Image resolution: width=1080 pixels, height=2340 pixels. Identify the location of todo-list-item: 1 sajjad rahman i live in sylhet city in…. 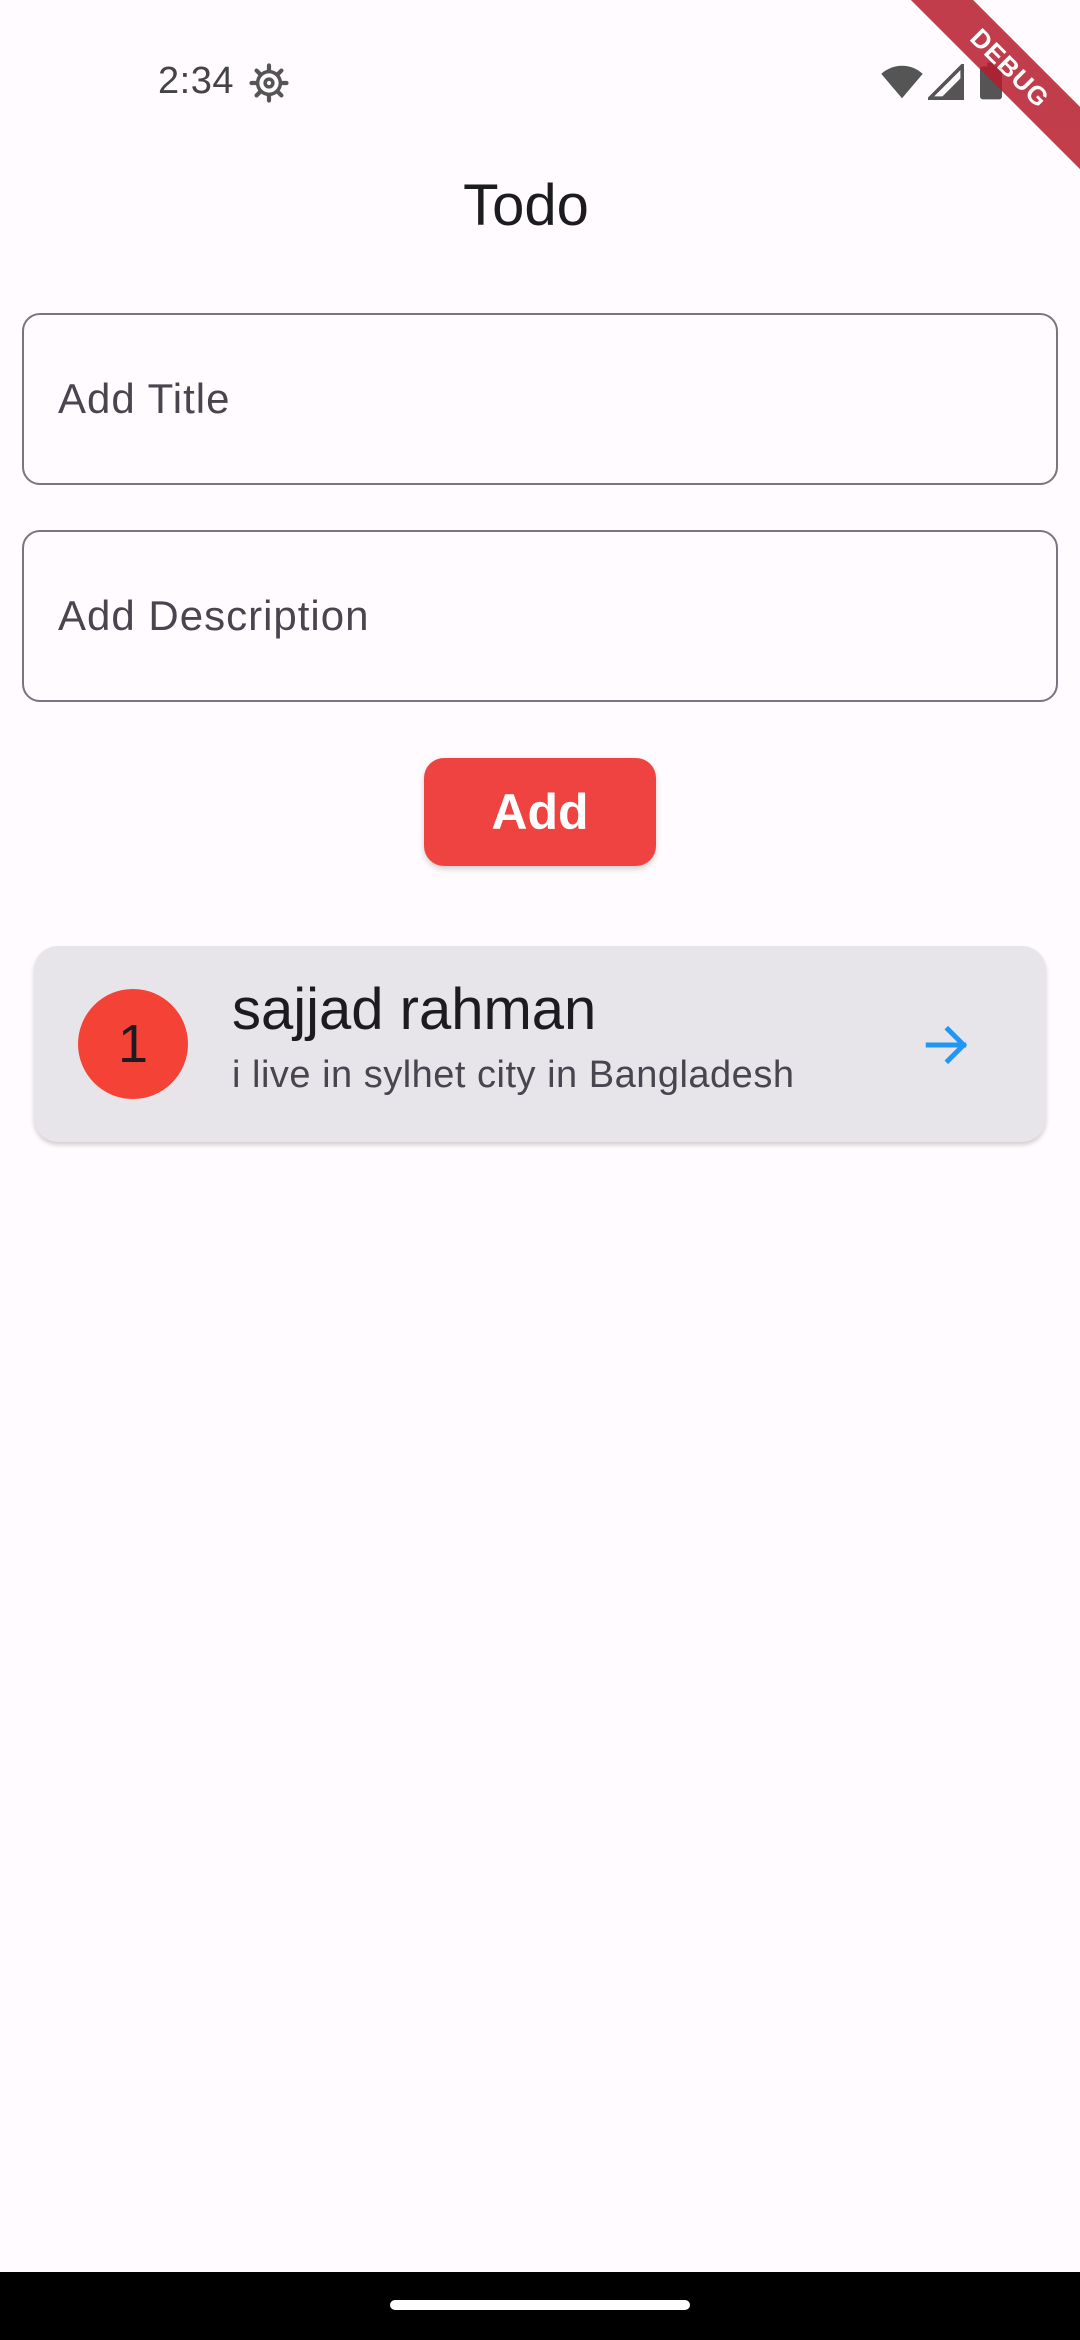
(540, 1044).